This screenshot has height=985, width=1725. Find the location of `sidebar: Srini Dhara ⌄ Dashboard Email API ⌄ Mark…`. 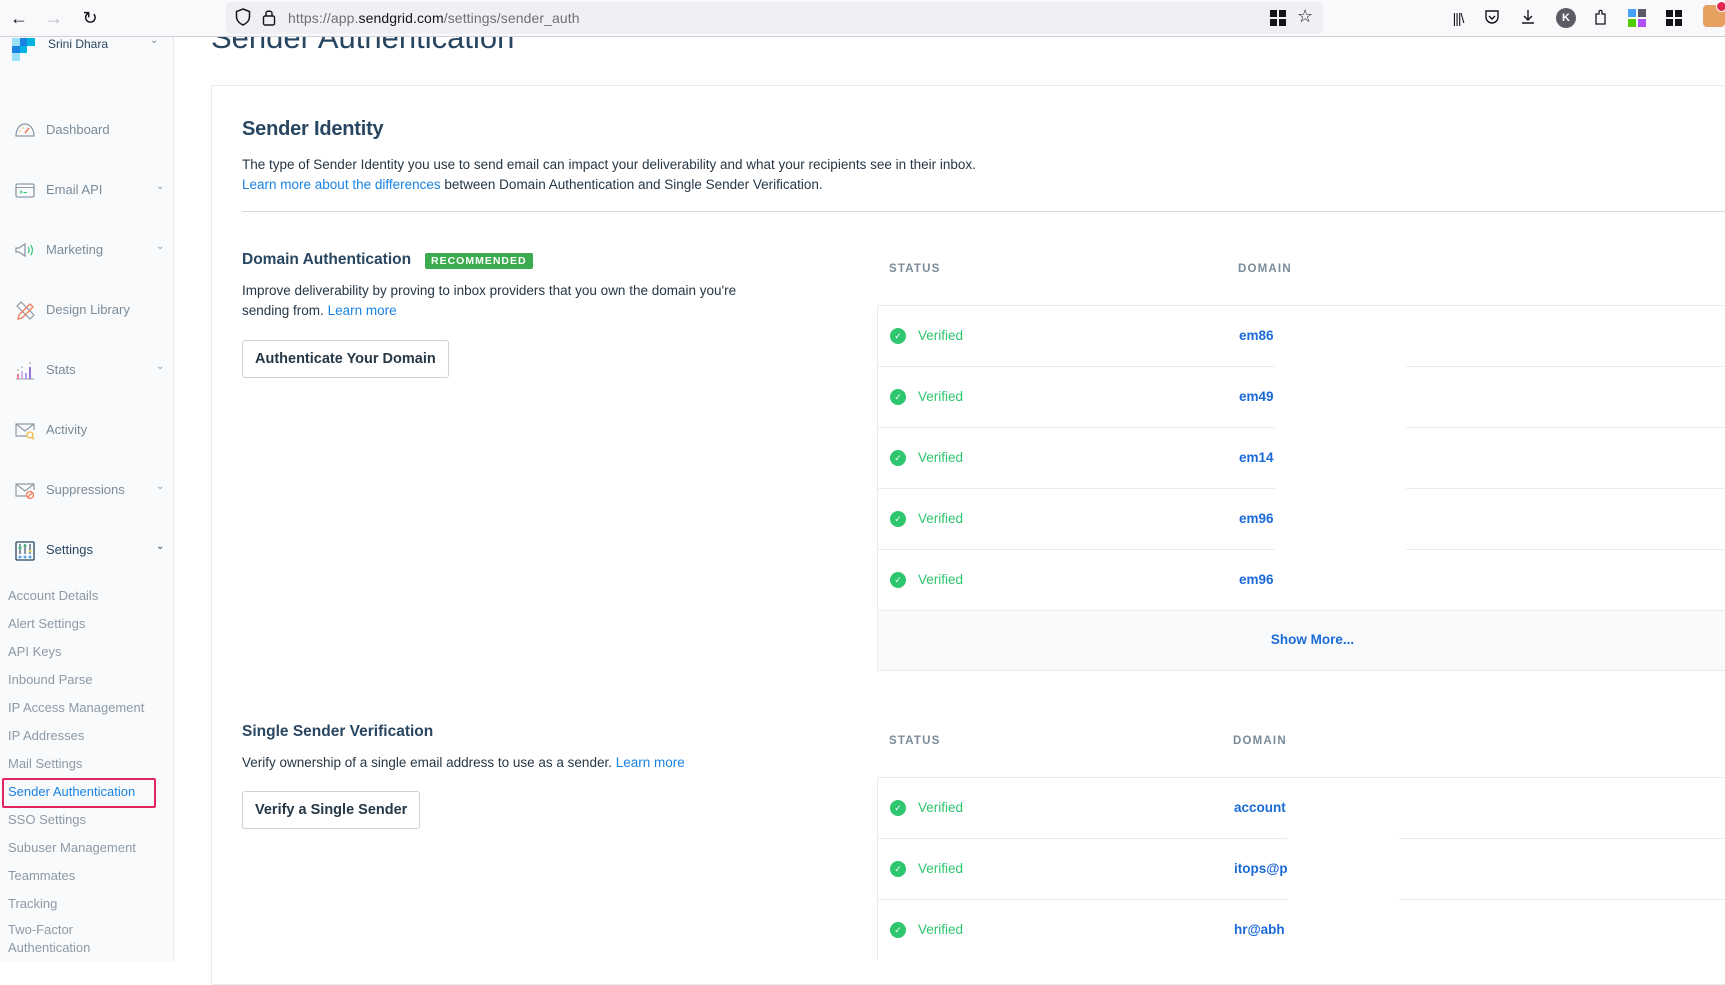

sidebar: Srini Dhara ⌄ Dashboard Email API ⌄ Mark… is located at coordinates (87, 498).